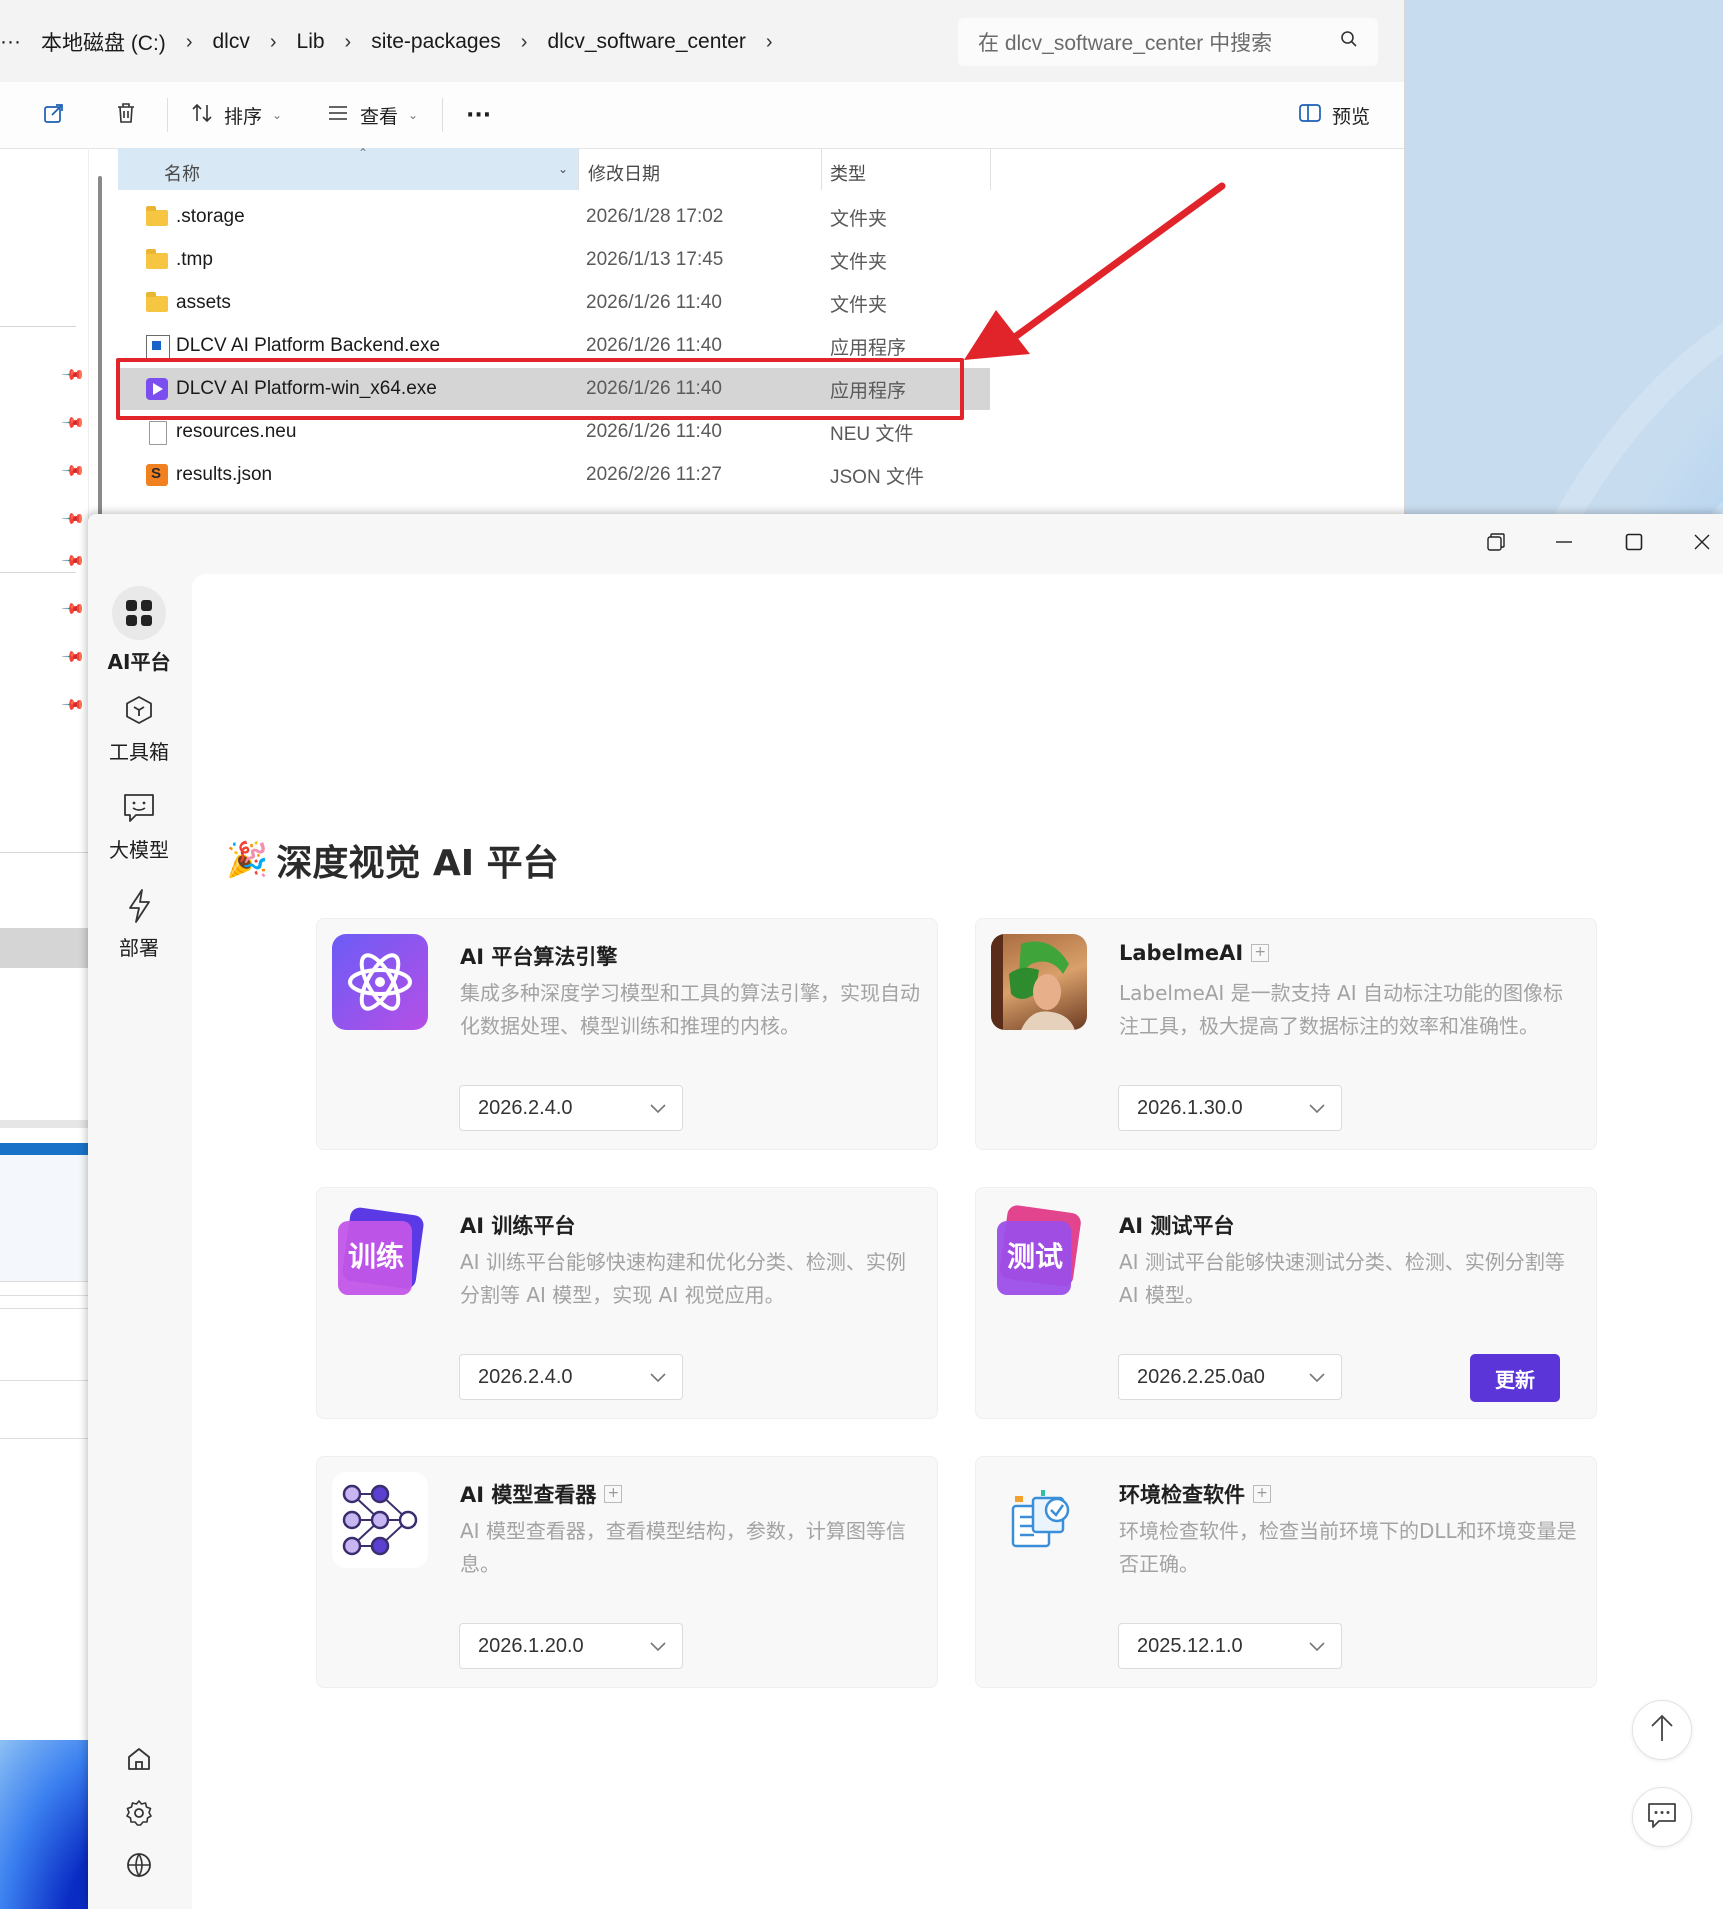 The width and height of the screenshot is (1723, 1909). I want to click on file-name: .tmp, so click(194, 259).